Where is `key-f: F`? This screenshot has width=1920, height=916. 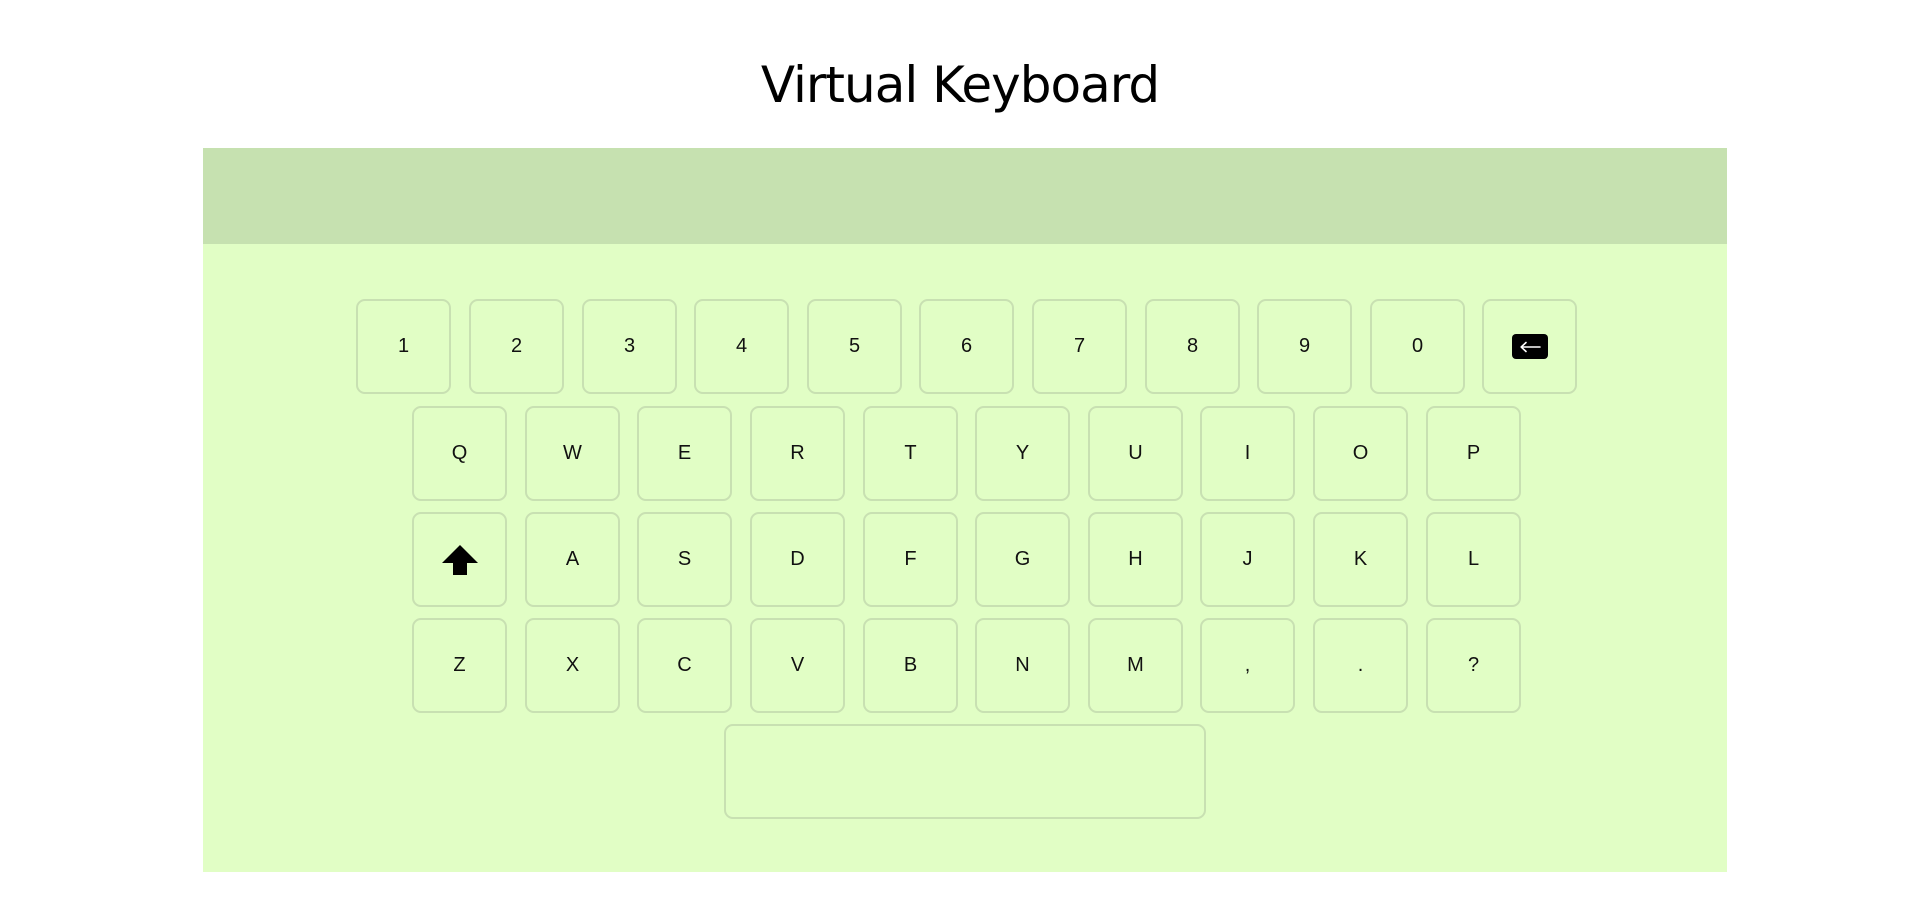 key-f: F is located at coordinates (910, 559).